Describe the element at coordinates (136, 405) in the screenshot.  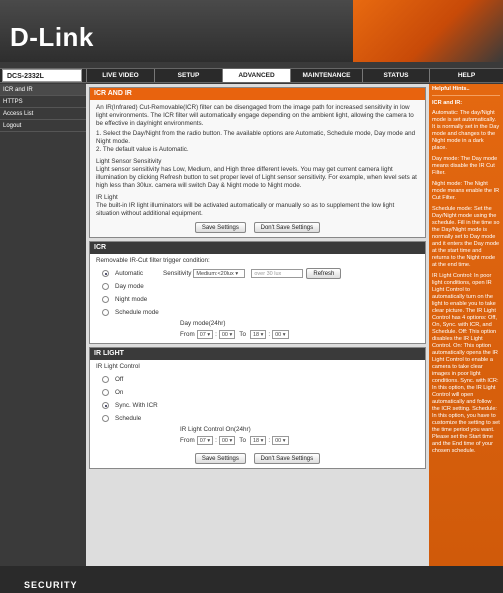
I see `radio-ir-sync-icr-label: Sync. With ICR` at that location.